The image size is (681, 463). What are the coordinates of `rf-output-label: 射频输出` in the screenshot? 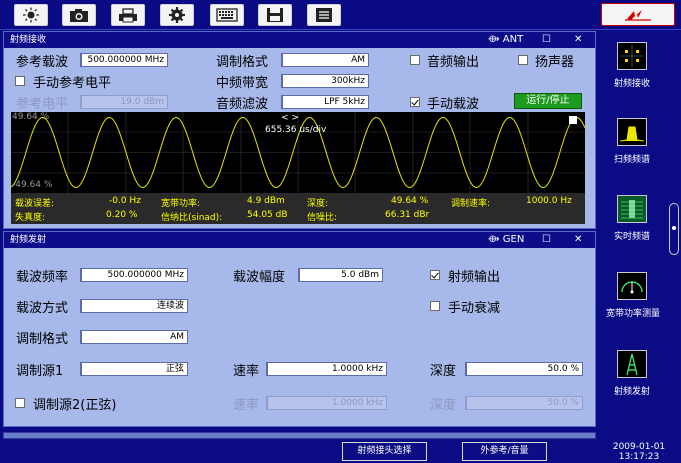 It's located at (474, 277).